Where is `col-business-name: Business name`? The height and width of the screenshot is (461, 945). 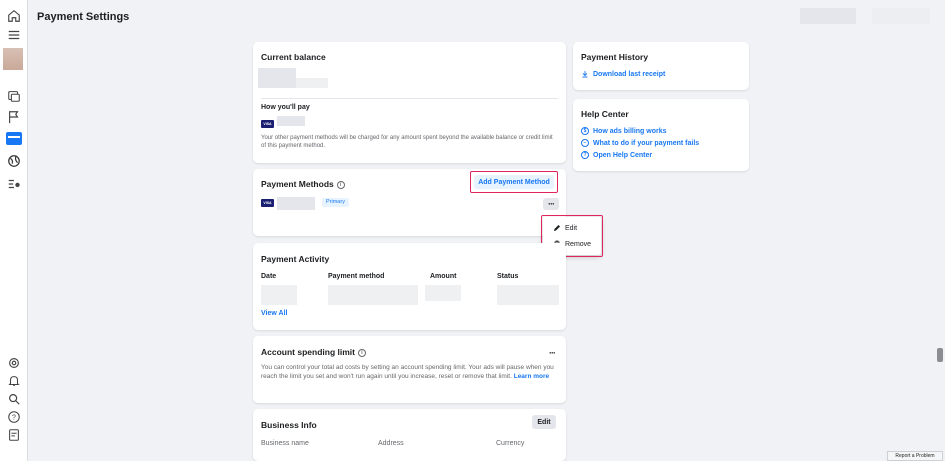
col-business-name: Business name is located at coordinates (285, 443).